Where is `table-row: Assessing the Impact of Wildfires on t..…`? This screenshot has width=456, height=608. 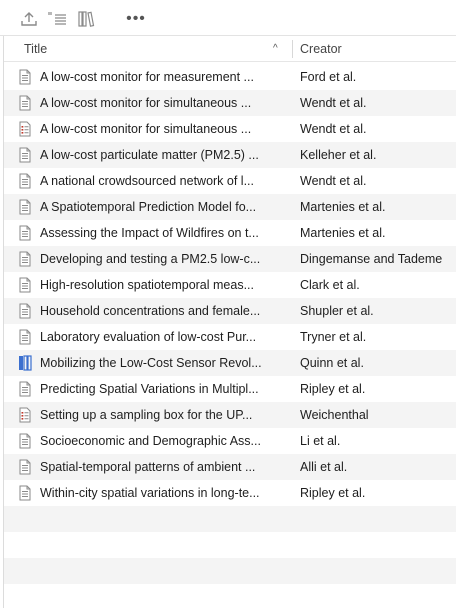 table-row: Assessing the Impact of Wildfires on t..… is located at coordinates (230, 233).